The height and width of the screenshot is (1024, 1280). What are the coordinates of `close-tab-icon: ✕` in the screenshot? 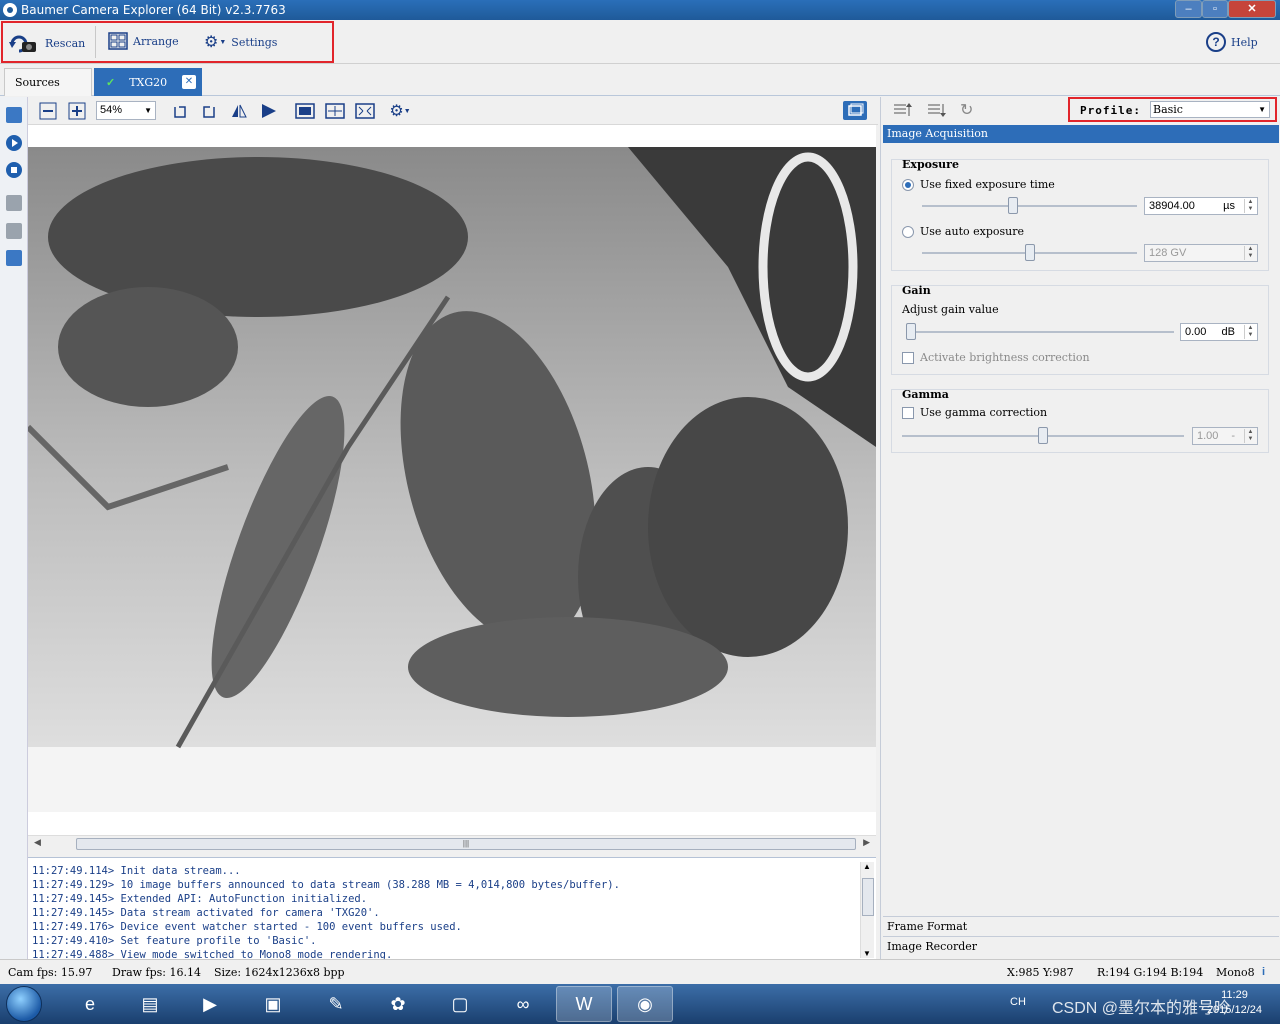 It's located at (189, 82).